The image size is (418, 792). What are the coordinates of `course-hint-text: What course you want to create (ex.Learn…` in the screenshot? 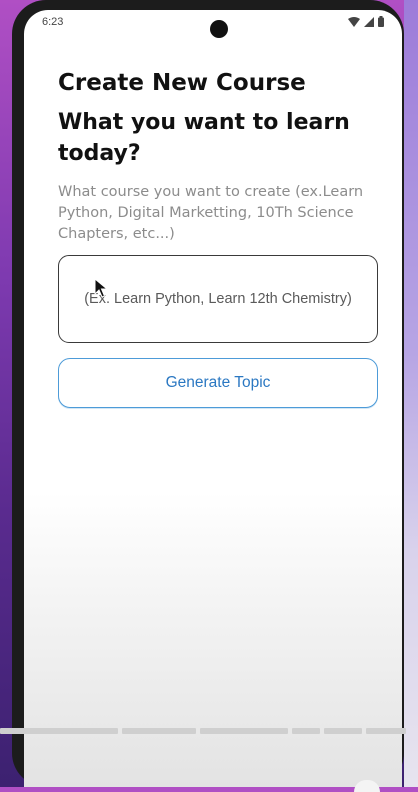 It's located at (211, 213).